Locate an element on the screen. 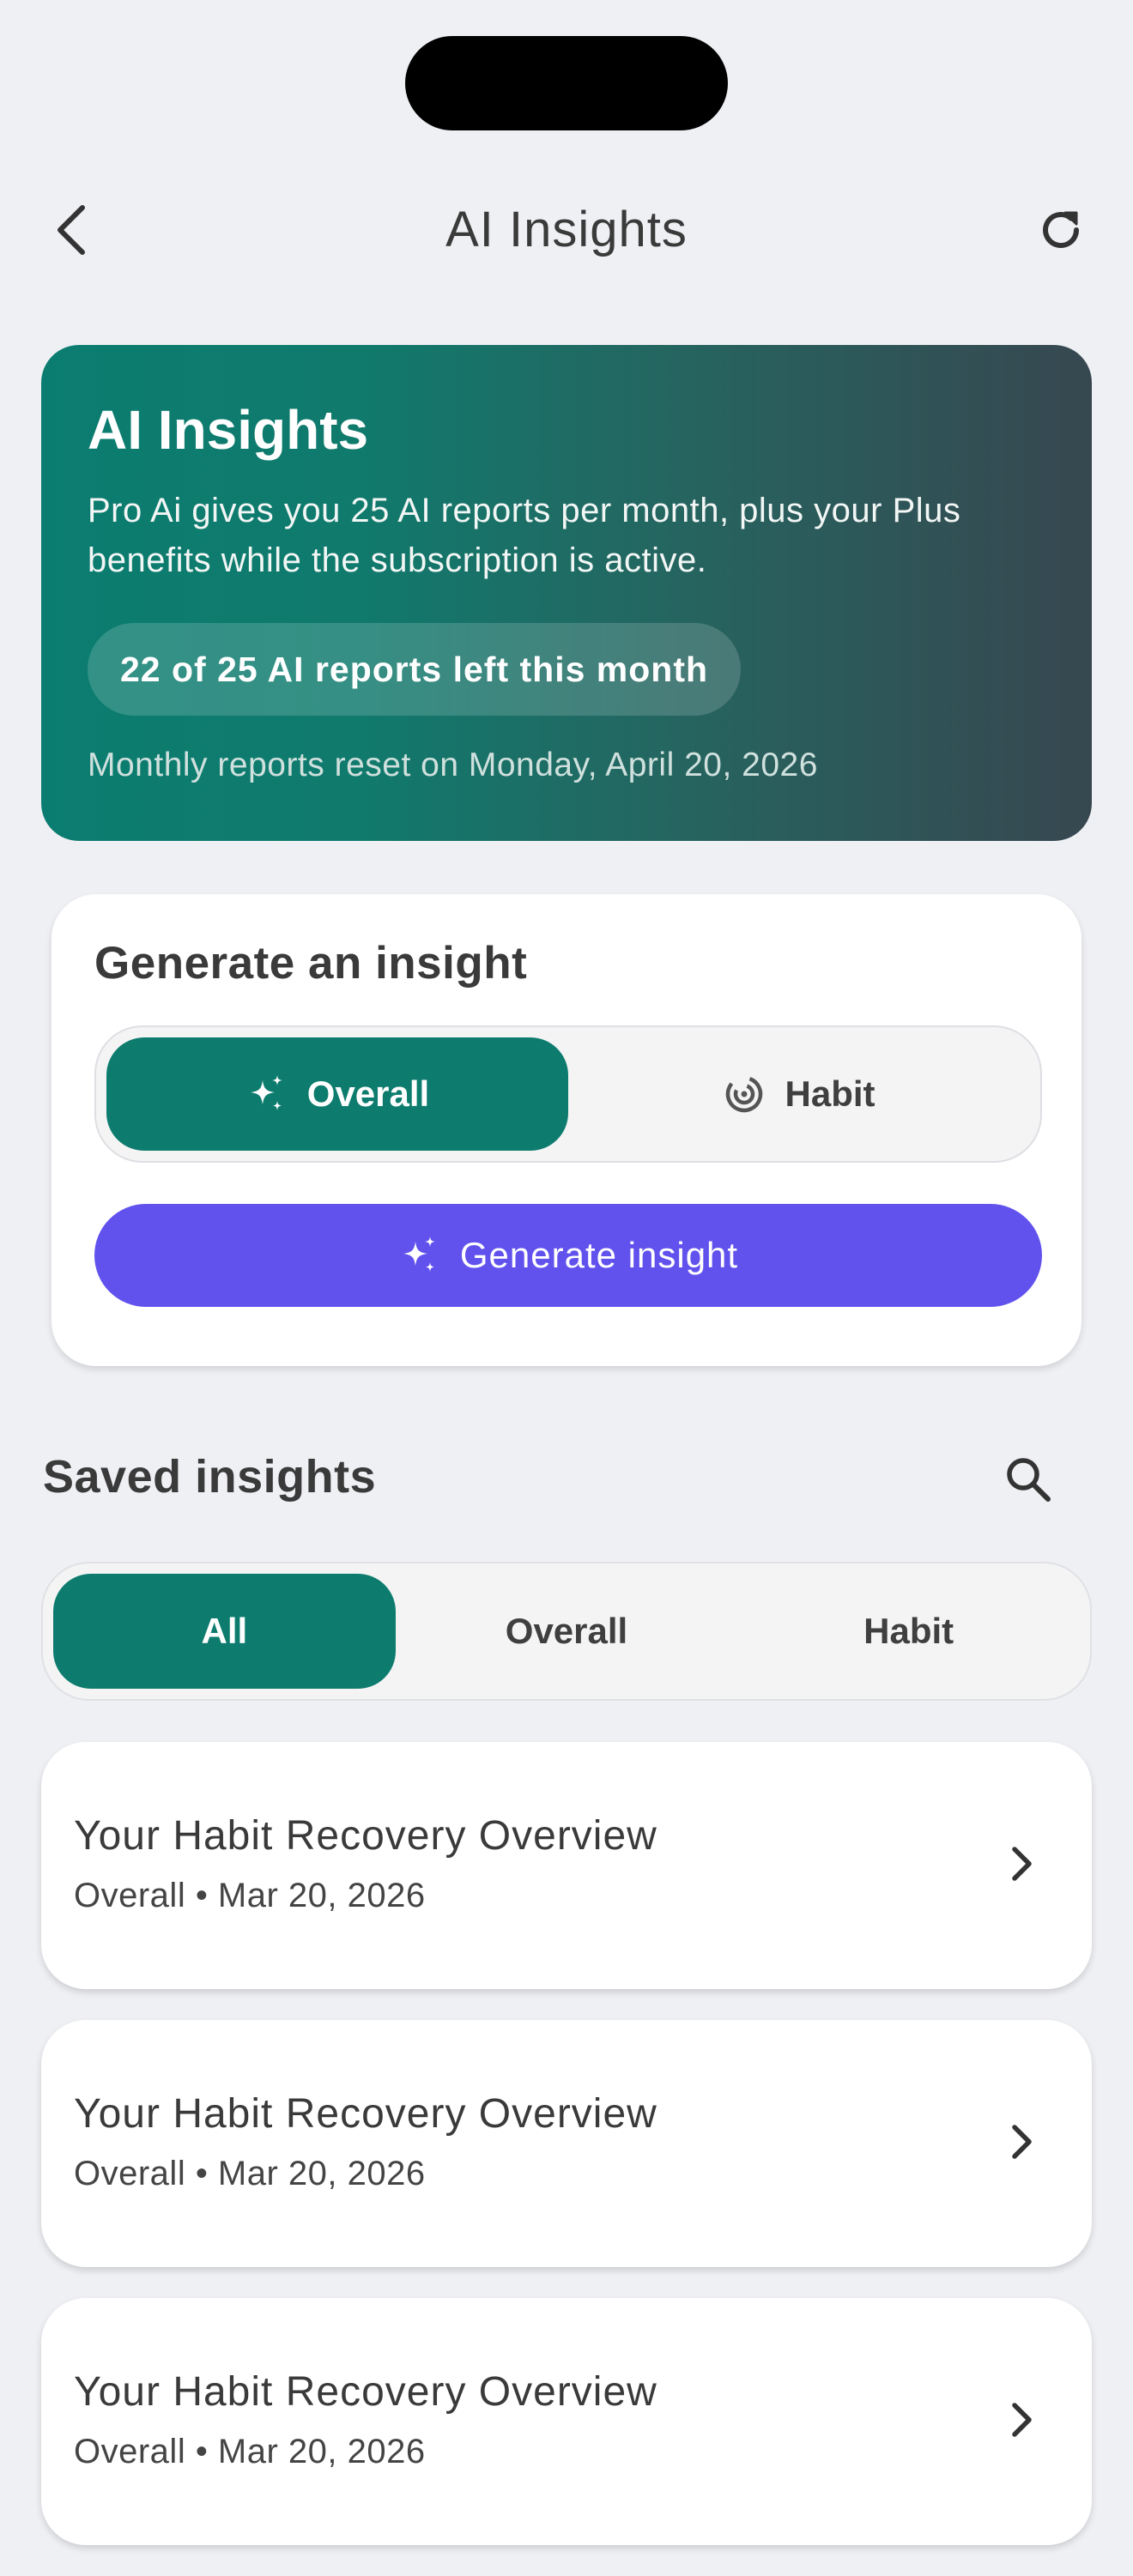  saved-filter-segmented-control: All Overall Habit is located at coordinates (566, 1631).